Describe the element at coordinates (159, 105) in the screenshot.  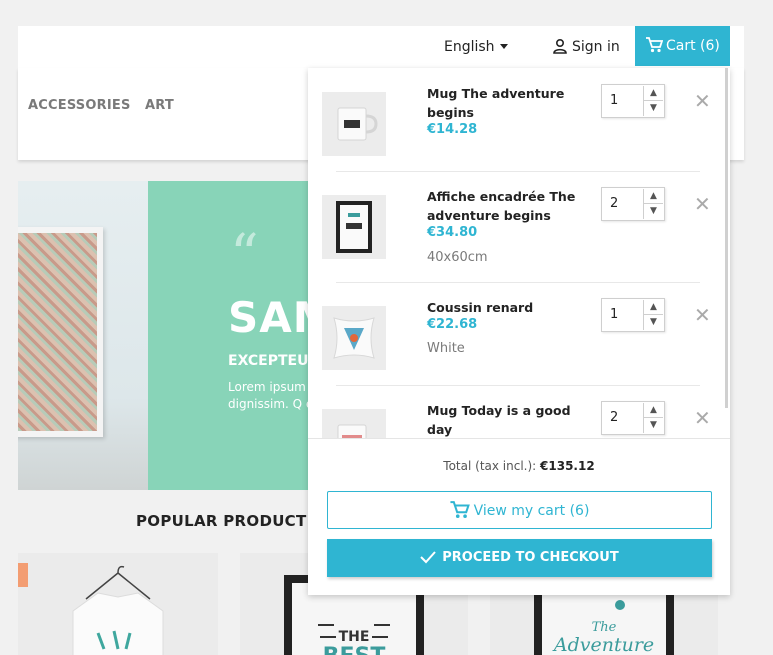
I see `nav-item-art: ART` at that location.